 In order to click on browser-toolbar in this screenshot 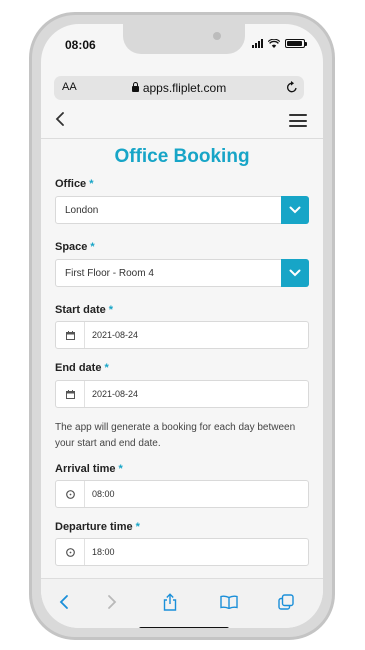, I will do `click(182, 603)`.